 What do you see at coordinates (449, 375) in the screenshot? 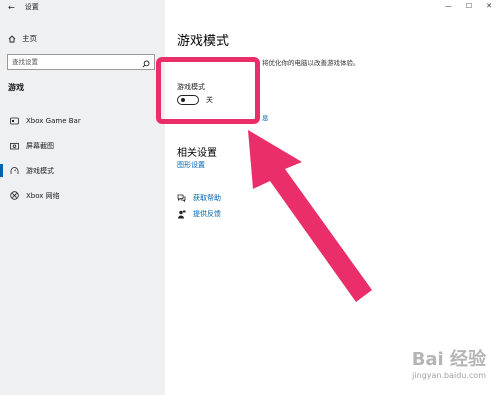
I see `watermark-url: jingyan.baidu.com` at bounding box center [449, 375].